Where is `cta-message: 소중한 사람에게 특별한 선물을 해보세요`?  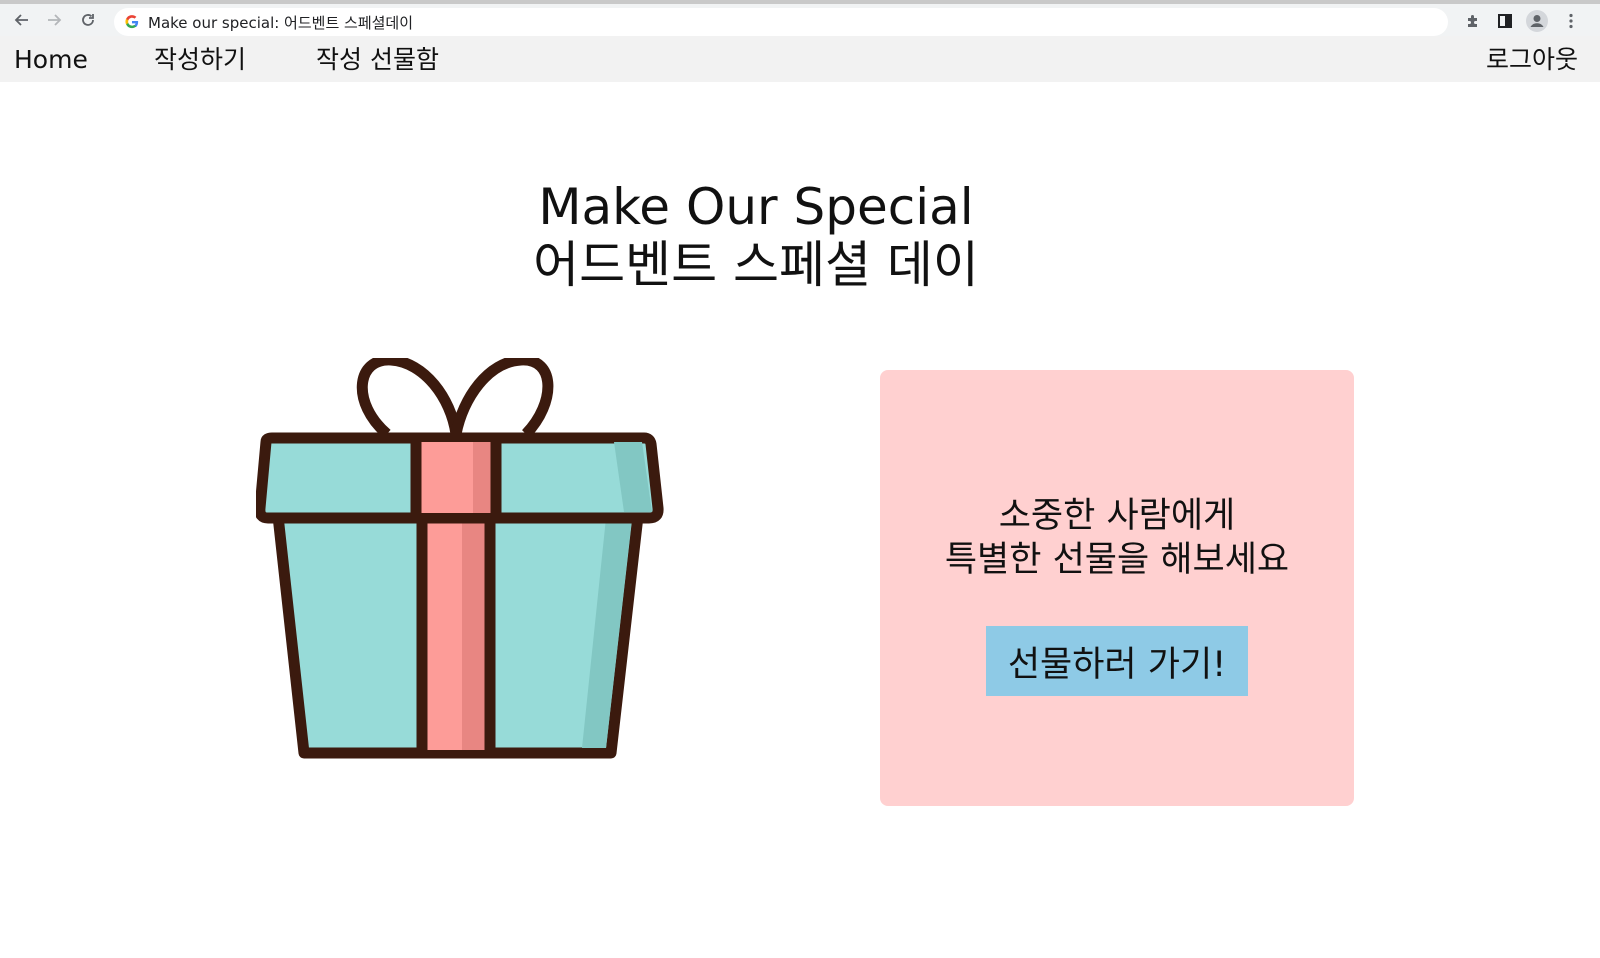
cta-message: 소중한 사람에게 특별한 선물을 해보세요 is located at coordinates (1117, 538).